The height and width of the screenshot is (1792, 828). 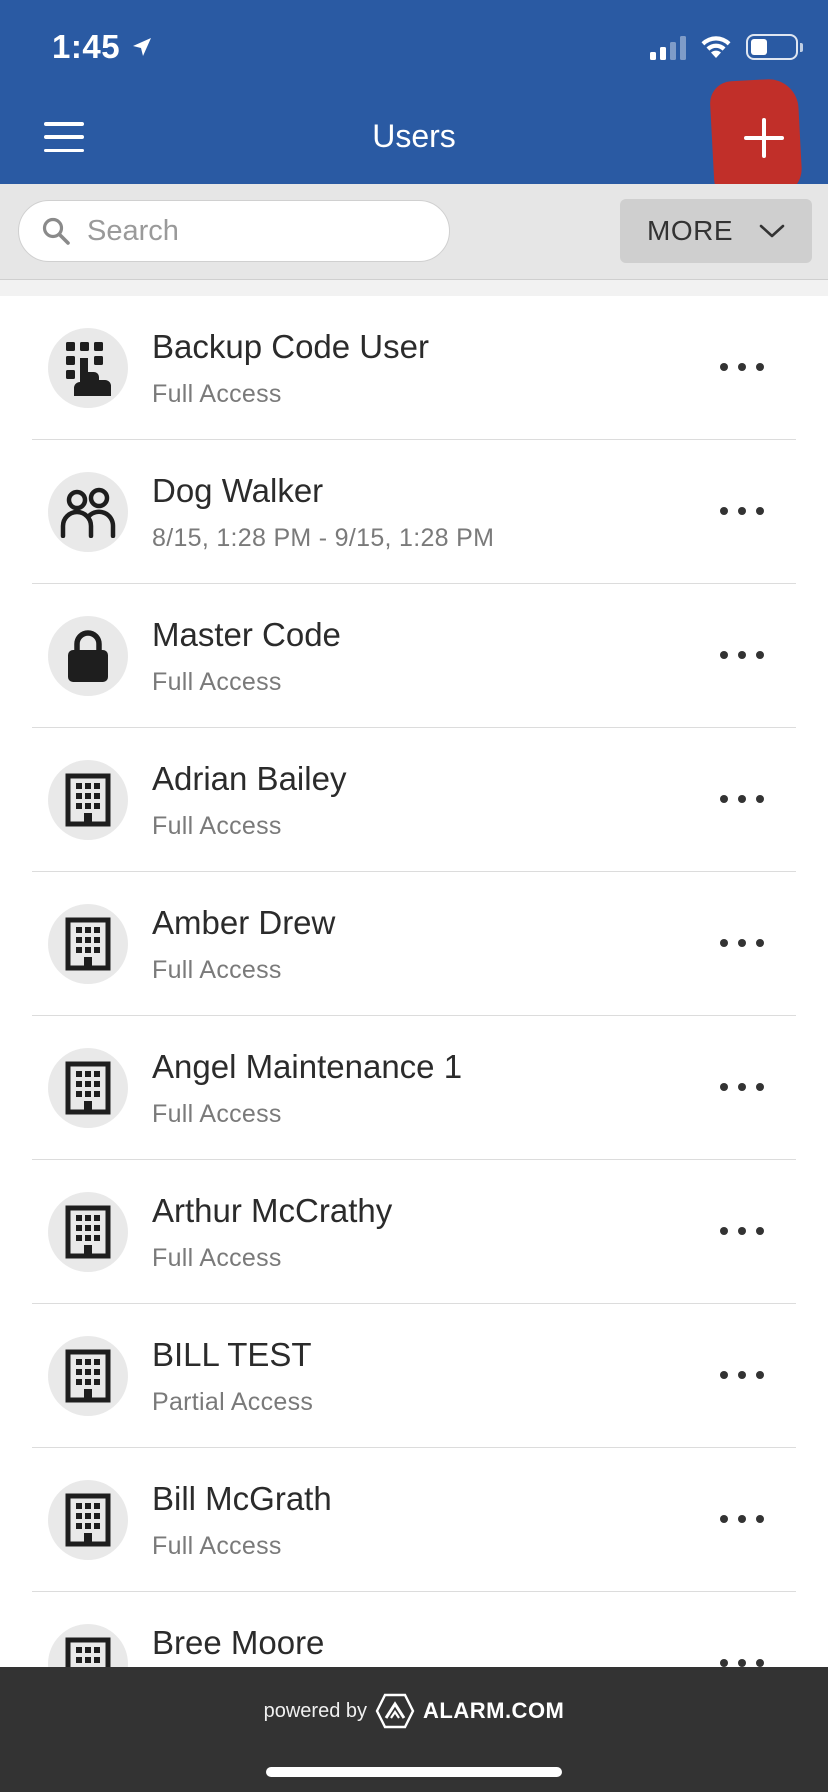 What do you see at coordinates (290, 346) in the screenshot?
I see `user-name: Backup Code User` at bounding box center [290, 346].